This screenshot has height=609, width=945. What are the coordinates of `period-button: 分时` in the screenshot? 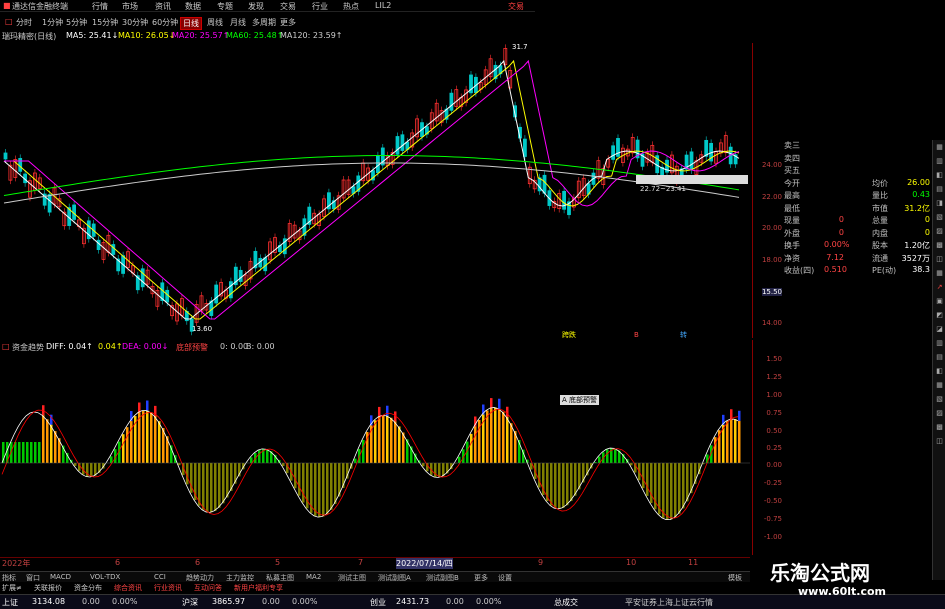 It's located at (24, 22).